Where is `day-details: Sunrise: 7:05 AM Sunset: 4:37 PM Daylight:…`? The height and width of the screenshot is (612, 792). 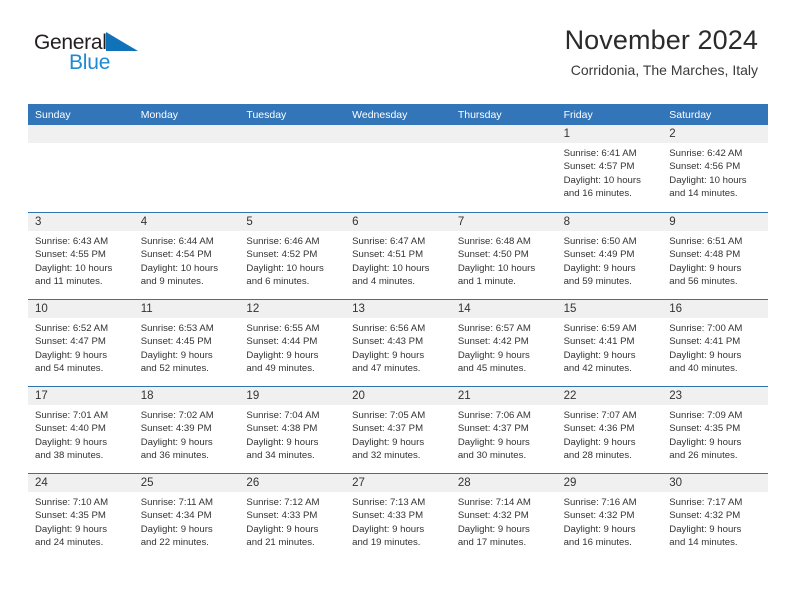
day-details: Sunrise: 7:05 AM Sunset: 4:37 PM Daylight:… is located at coordinates (398, 433).